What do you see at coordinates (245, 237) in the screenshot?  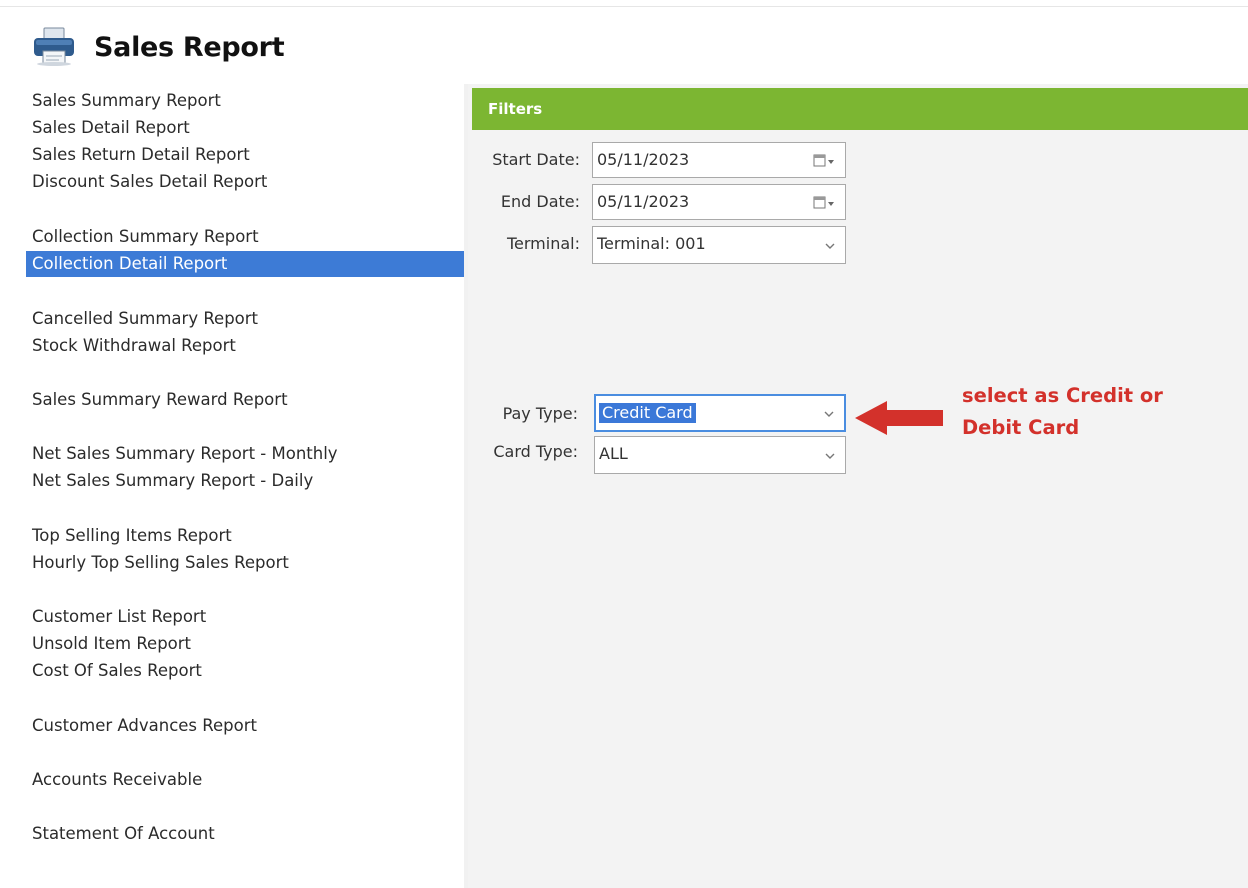 I see `sidebar-item-collection-summary-report: Collection Summary Report` at bounding box center [245, 237].